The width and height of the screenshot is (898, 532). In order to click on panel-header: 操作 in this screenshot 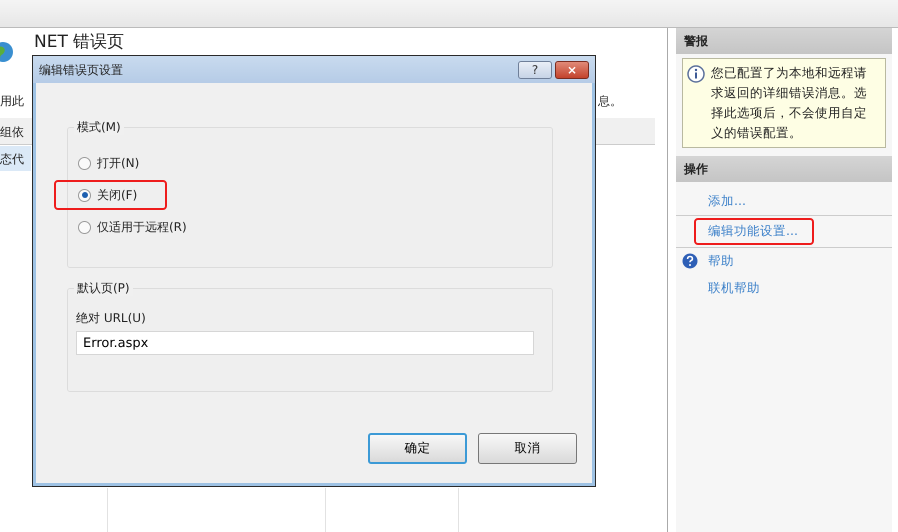, I will do `click(784, 169)`.